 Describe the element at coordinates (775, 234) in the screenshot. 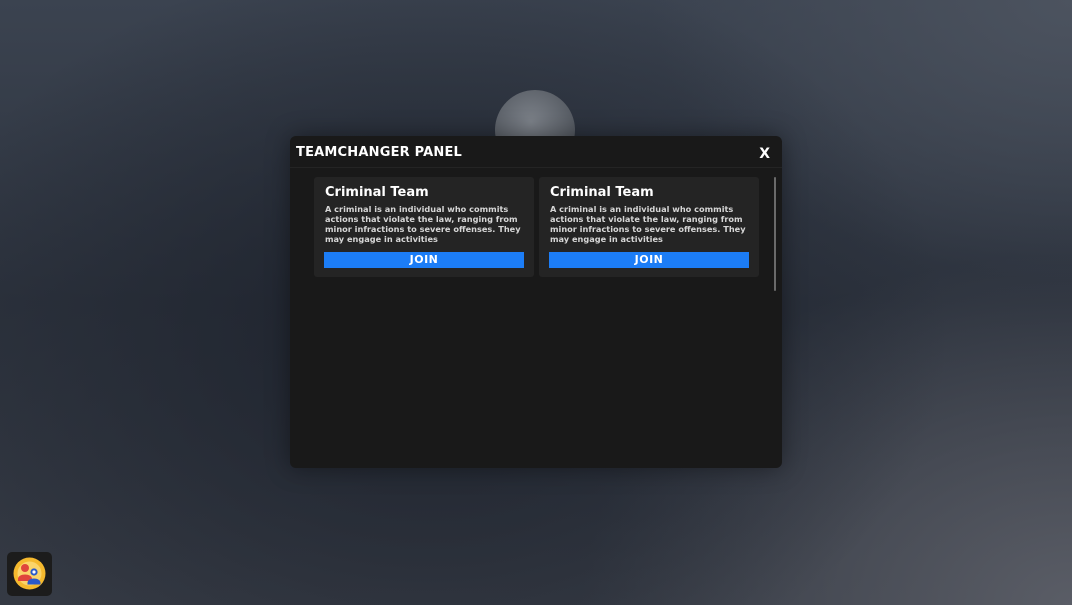

I see `scrollbar` at that location.